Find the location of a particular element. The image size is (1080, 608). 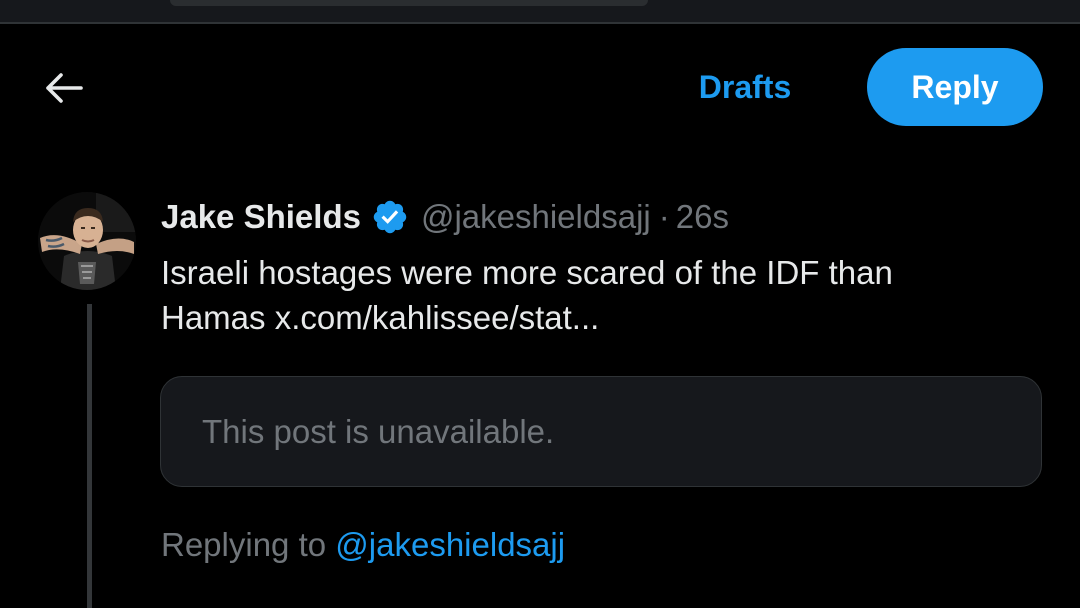

avatar-photo is located at coordinates (87, 241).